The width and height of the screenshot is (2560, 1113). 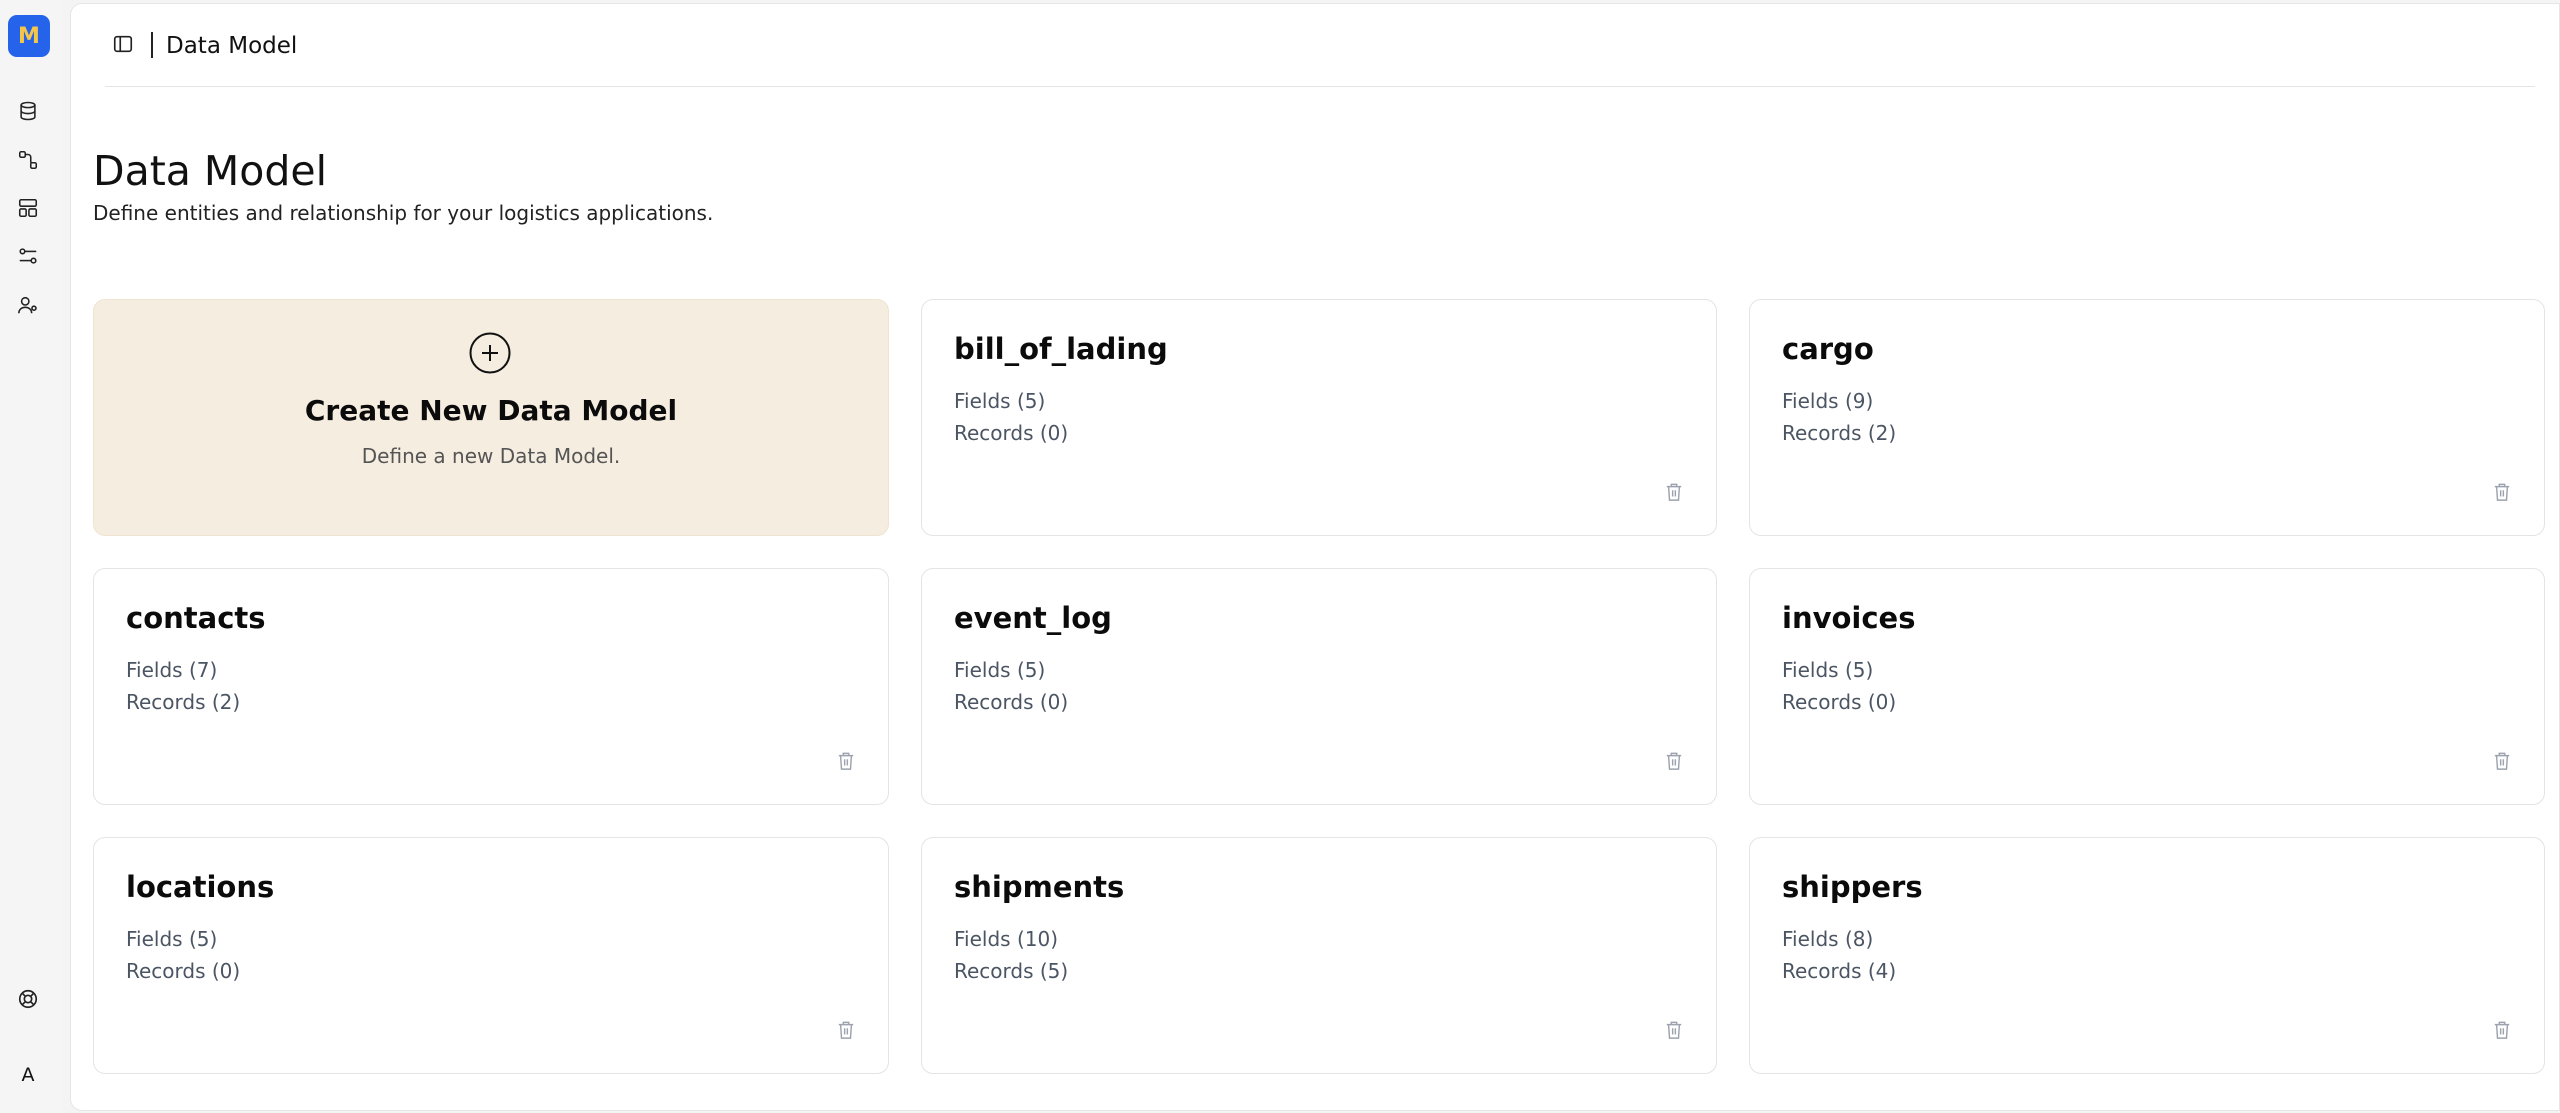 I want to click on model-records-count: Records (4), so click(x=1839, y=971).